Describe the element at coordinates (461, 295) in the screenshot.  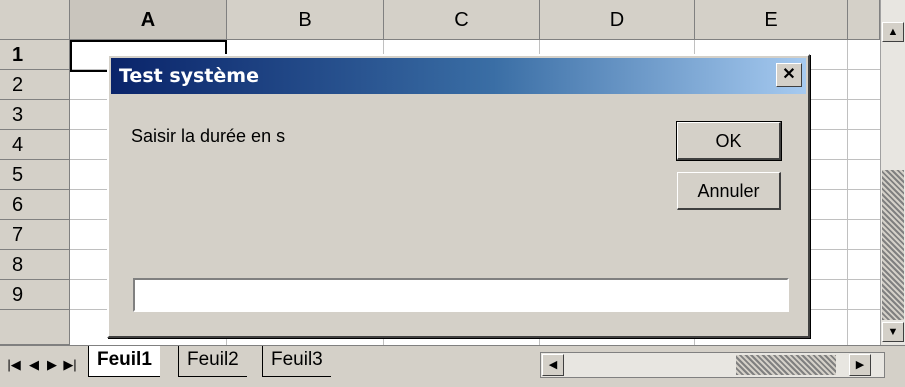
I see `duration-input` at that location.